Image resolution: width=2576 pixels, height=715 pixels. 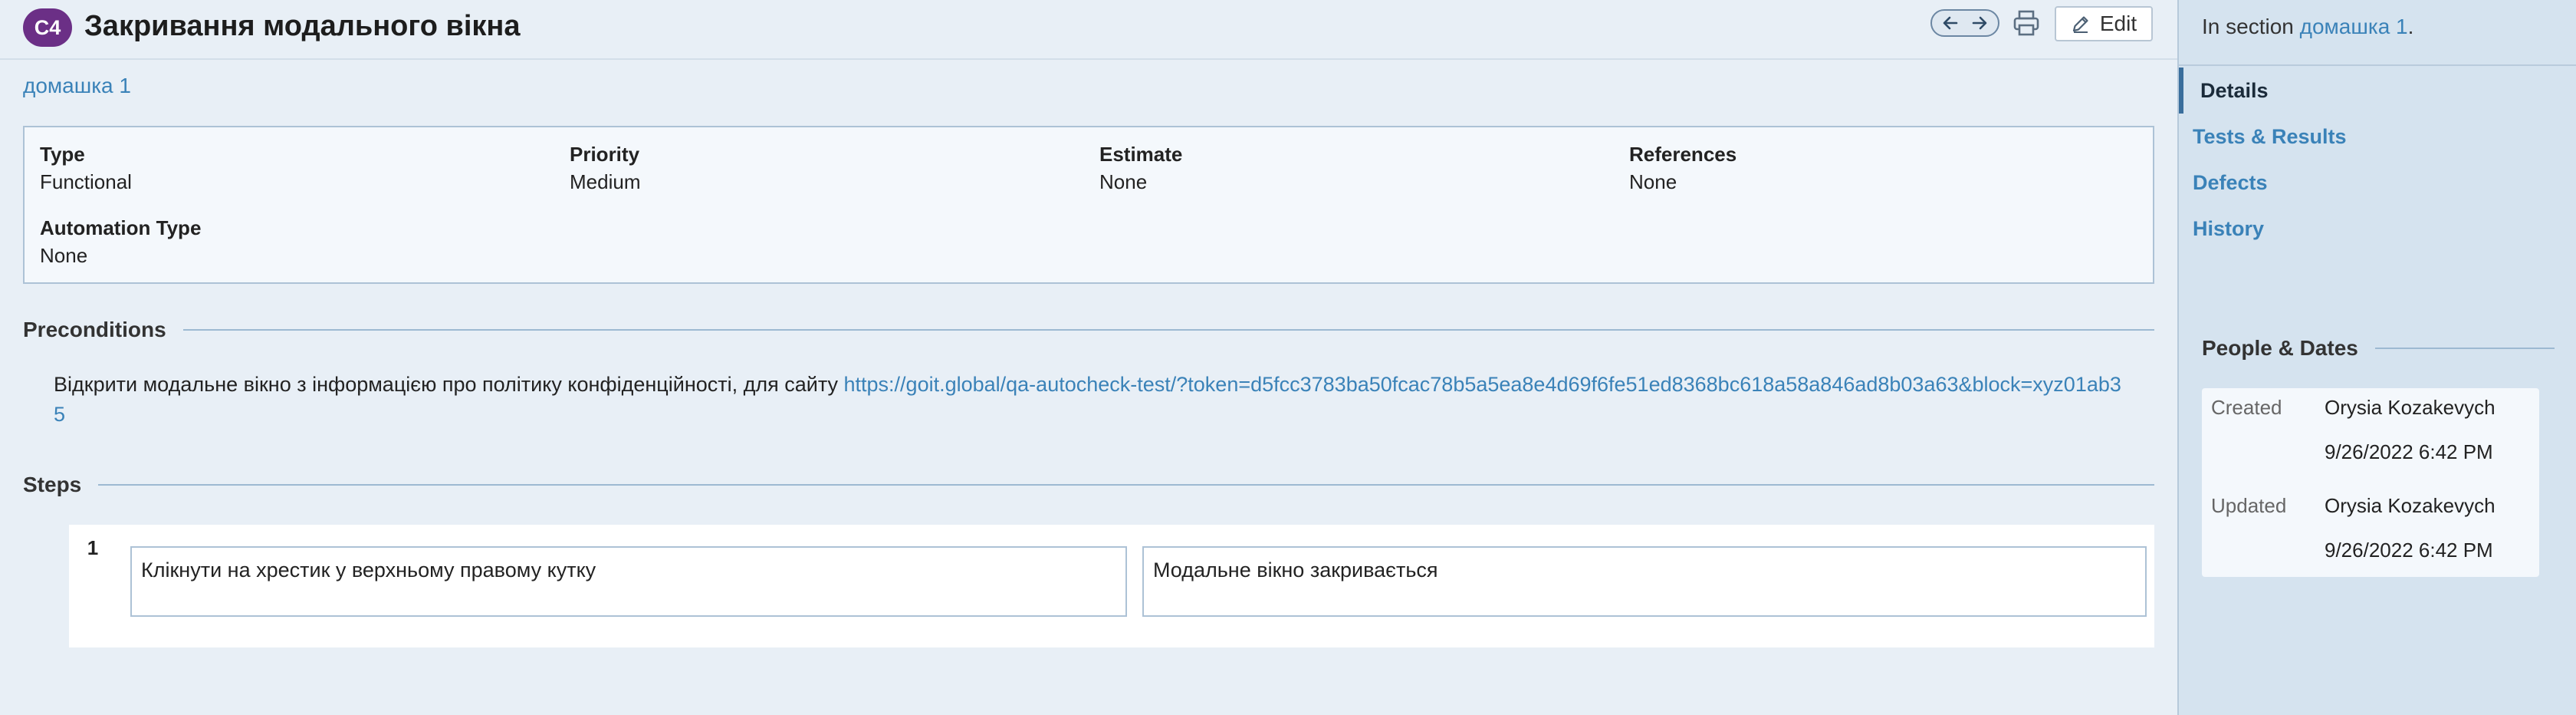 I want to click on field-references-value: None, so click(x=1653, y=182).